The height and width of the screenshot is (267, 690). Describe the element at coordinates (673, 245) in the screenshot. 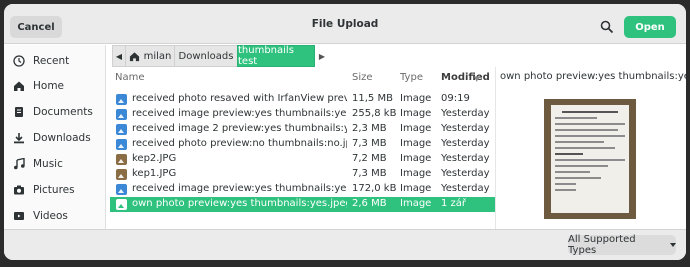

I see `chevron-down-icon` at that location.